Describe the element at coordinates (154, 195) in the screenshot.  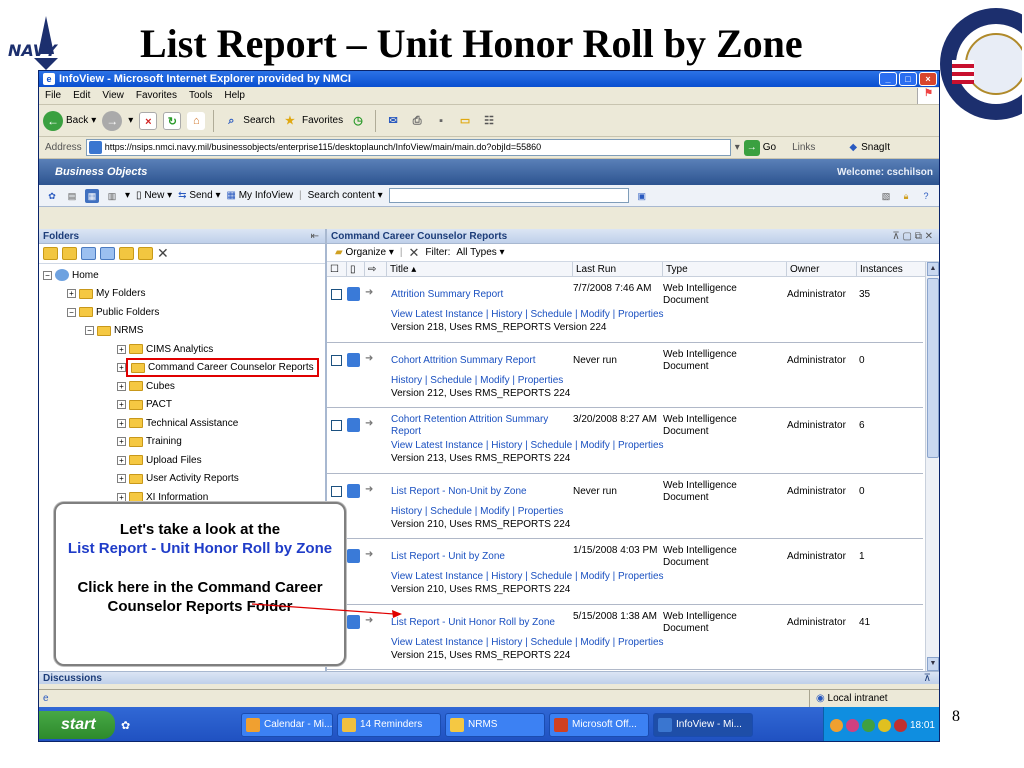
I see `new-button: ▯ New ▾` at that location.